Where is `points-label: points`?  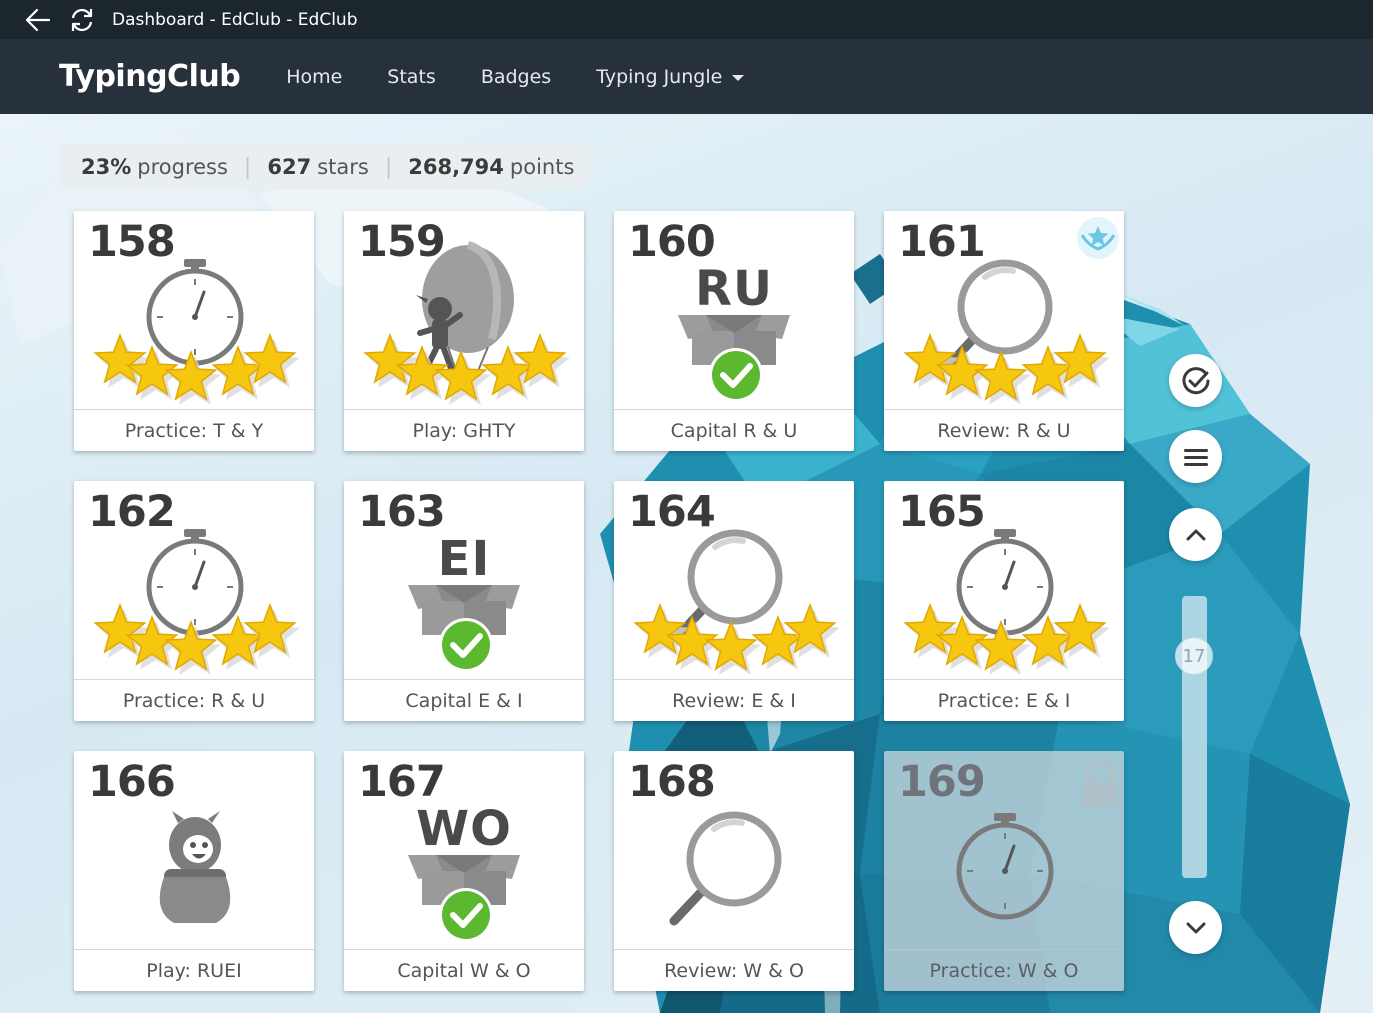
points-label: points is located at coordinates (542, 167).